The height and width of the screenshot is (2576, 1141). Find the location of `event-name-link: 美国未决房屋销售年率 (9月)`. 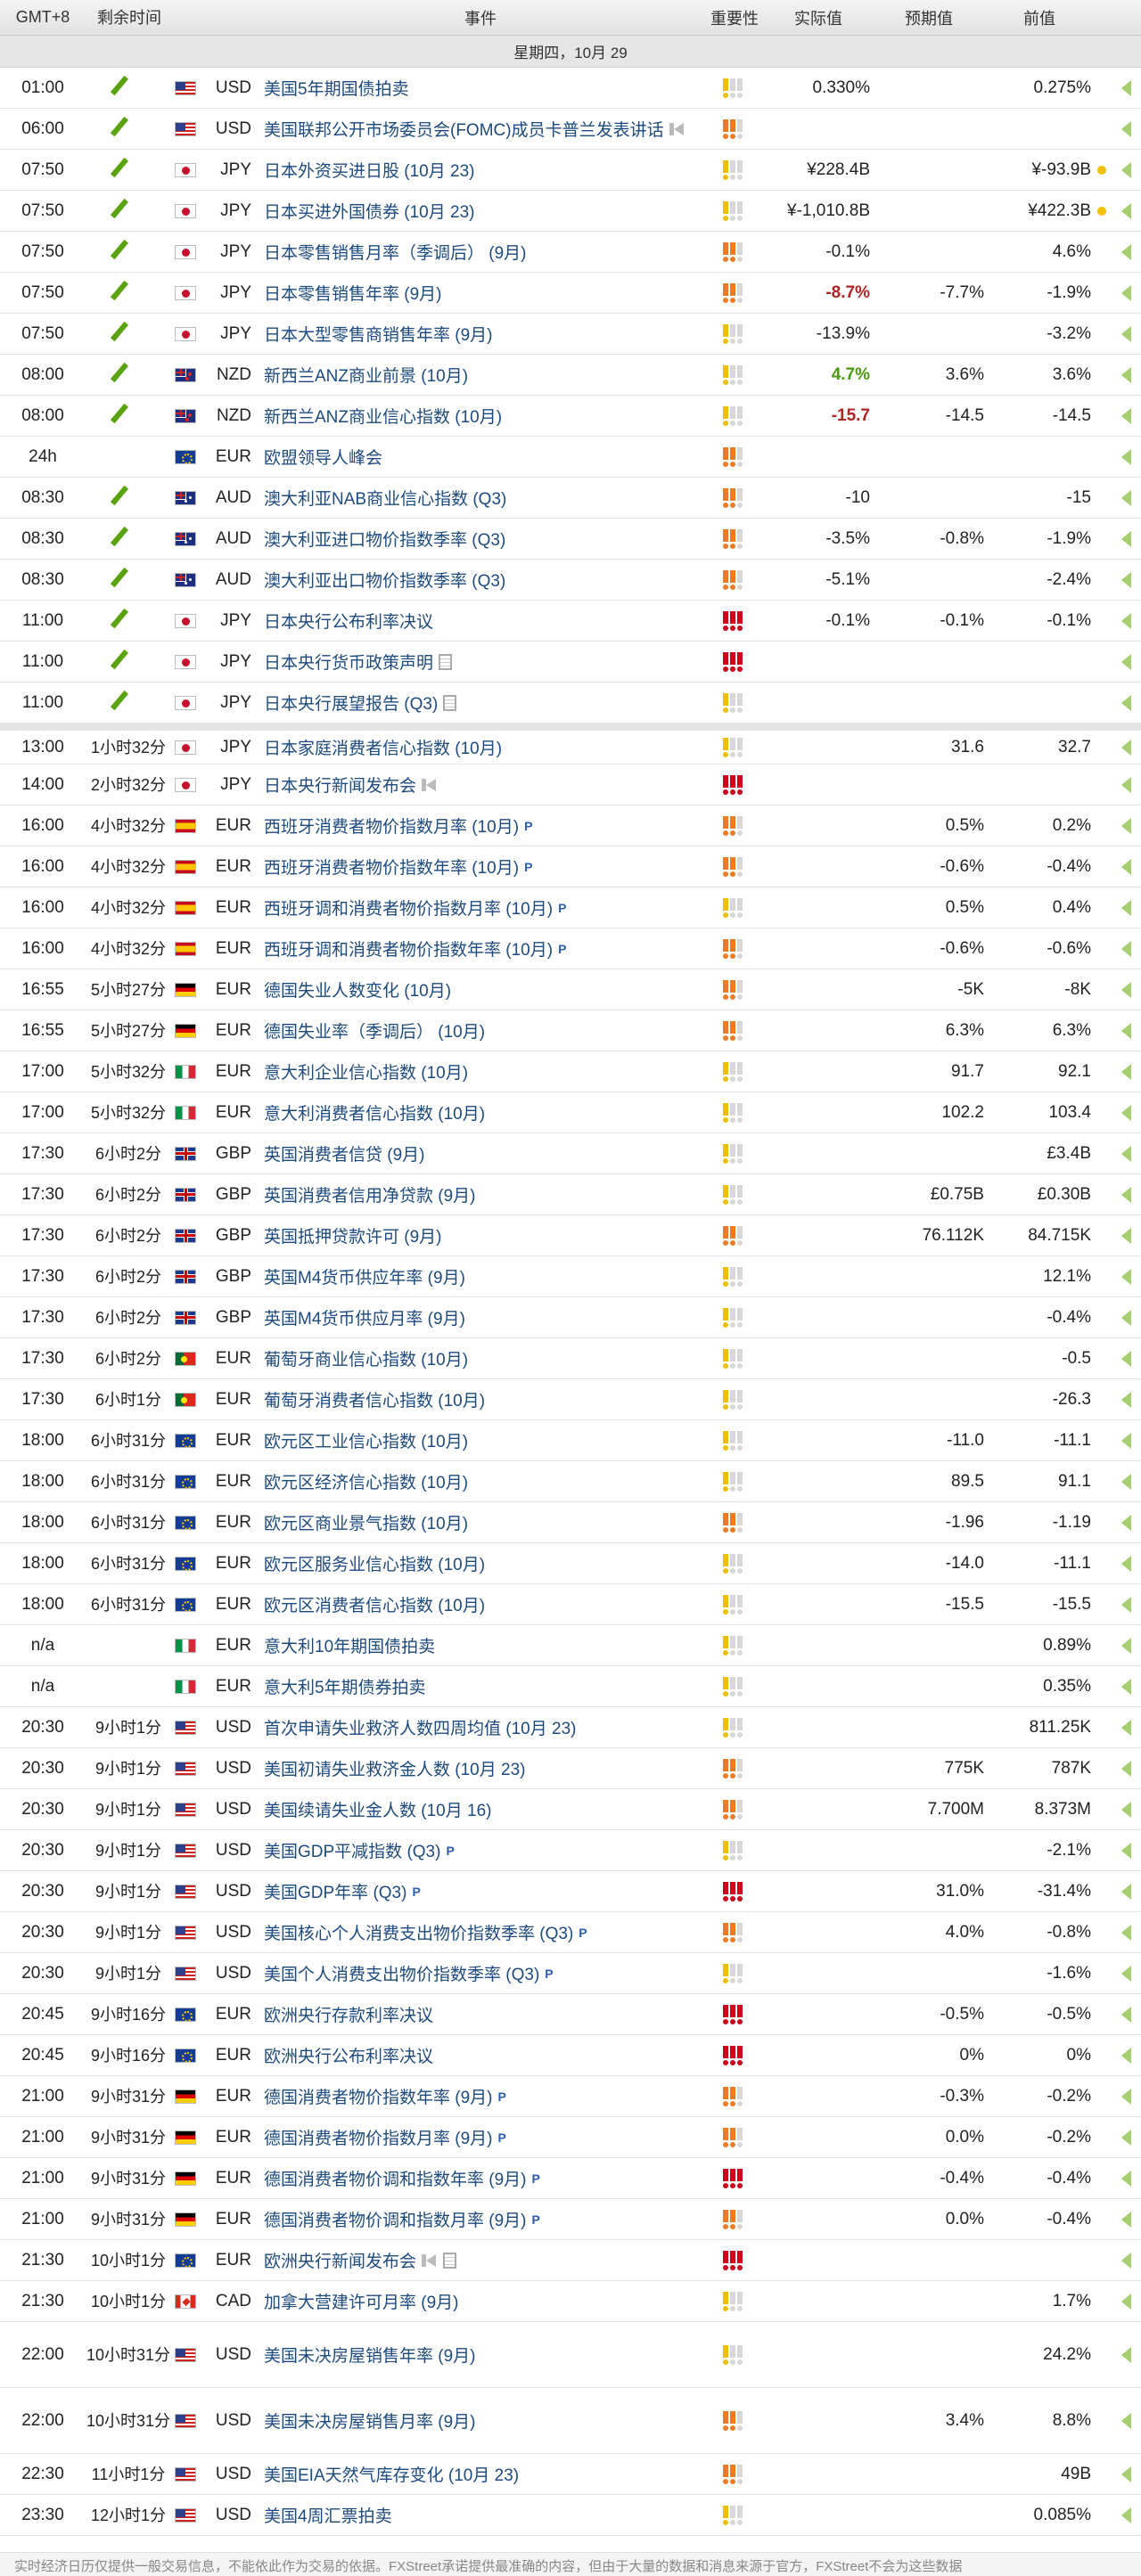

event-name-link: 美国未决房屋销售年率 (9月) is located at coordinates (478, 2355).